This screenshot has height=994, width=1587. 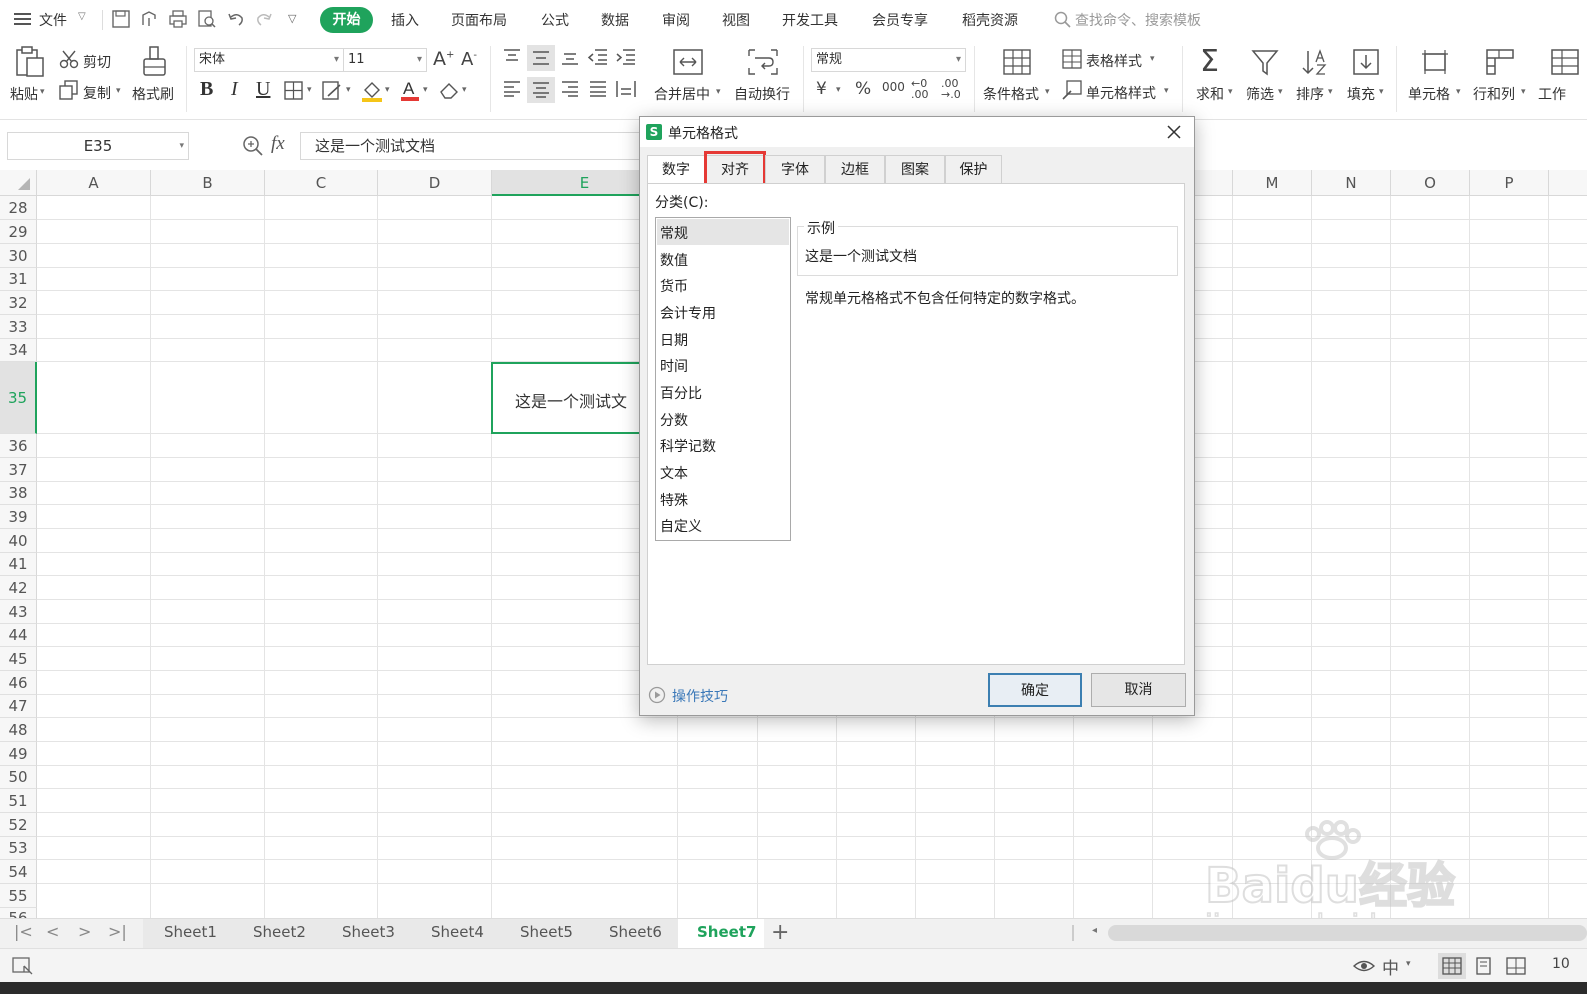 What do you see at coordinates (18, 659) in the screenshot?
I see `row-header: 45` at bounding box center [18, 659].